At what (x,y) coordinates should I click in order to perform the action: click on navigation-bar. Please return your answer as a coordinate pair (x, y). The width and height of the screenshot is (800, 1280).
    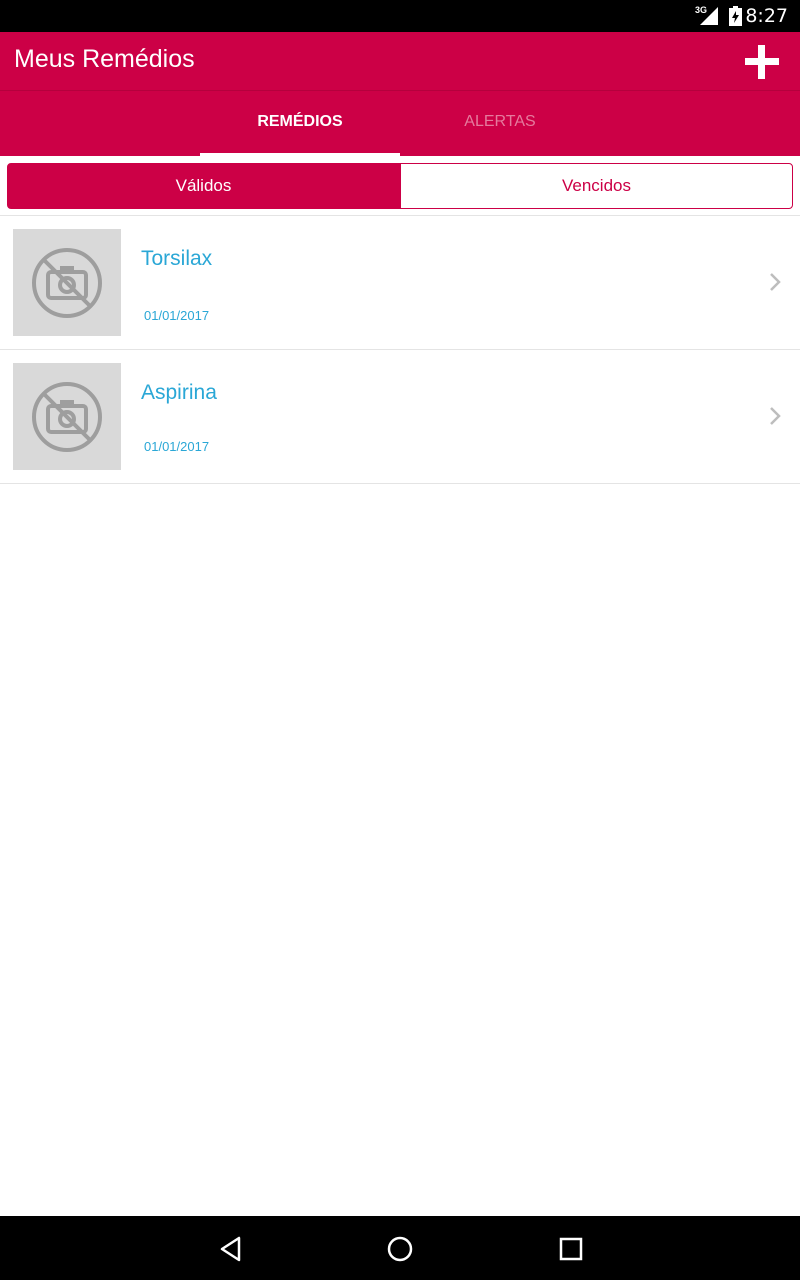
    Looking at the image, I should click on (400, 1248).